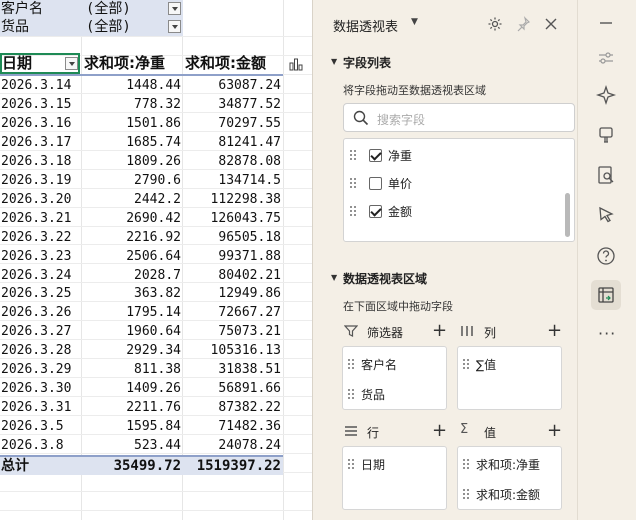 Image resolution: width=636 pixels, height=520 pixels. What do you see at coordinates (439, 431) in the screenshot?
I see `add-row-button: +` at bounding box center [439, 431].